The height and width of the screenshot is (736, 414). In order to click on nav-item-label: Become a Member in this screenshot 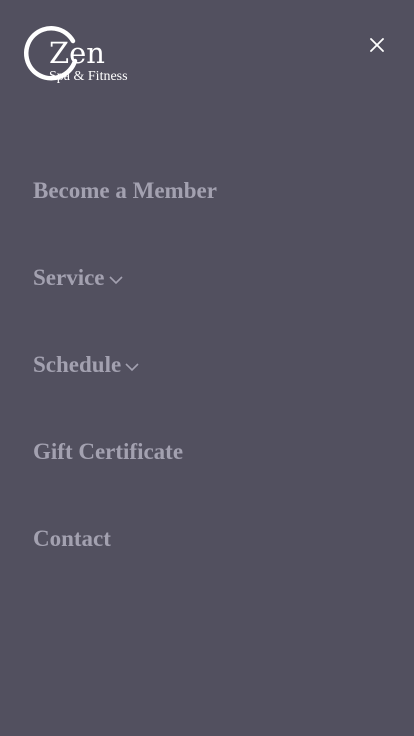, I will do `click(125, 190)`.